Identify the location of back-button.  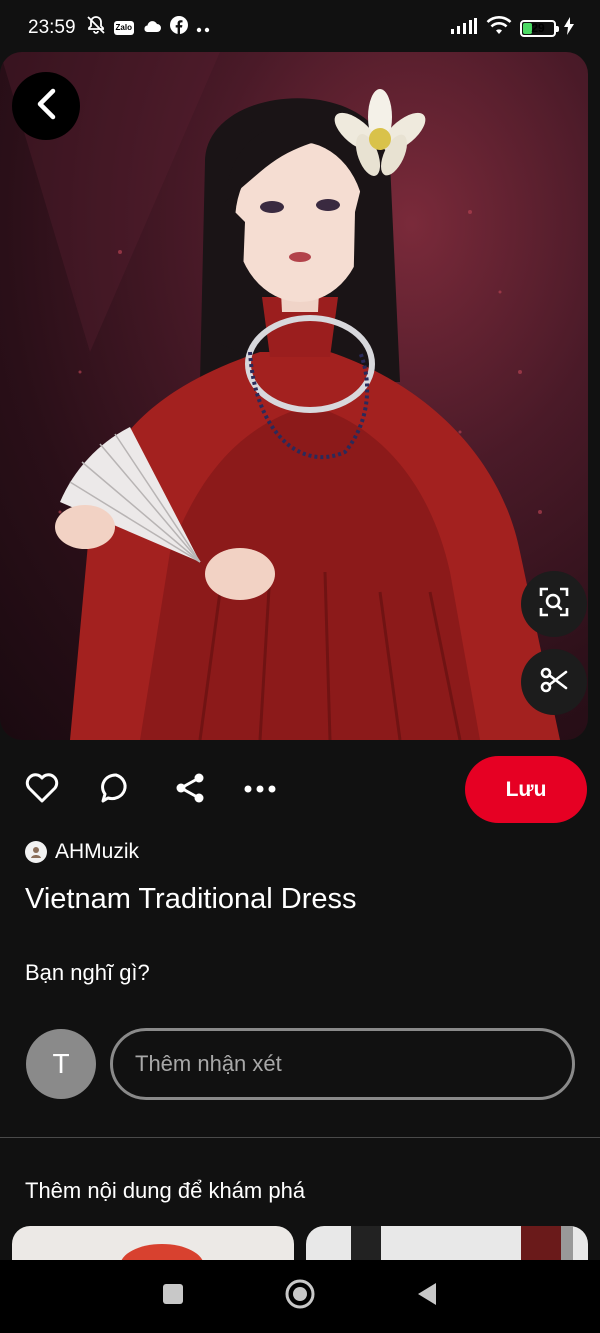
(46, 106).